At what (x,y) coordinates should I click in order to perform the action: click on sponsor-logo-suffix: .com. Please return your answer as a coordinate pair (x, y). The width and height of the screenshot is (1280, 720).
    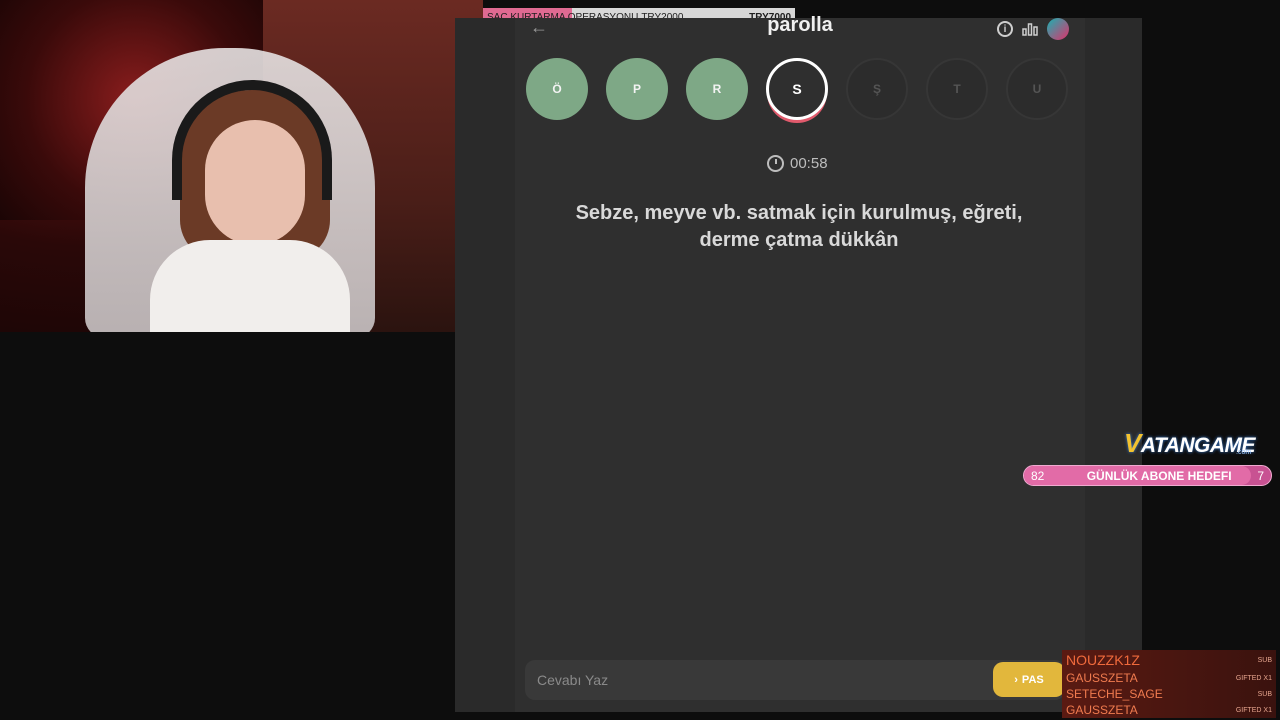
    Looking at the image, I should click on (1244, 452).